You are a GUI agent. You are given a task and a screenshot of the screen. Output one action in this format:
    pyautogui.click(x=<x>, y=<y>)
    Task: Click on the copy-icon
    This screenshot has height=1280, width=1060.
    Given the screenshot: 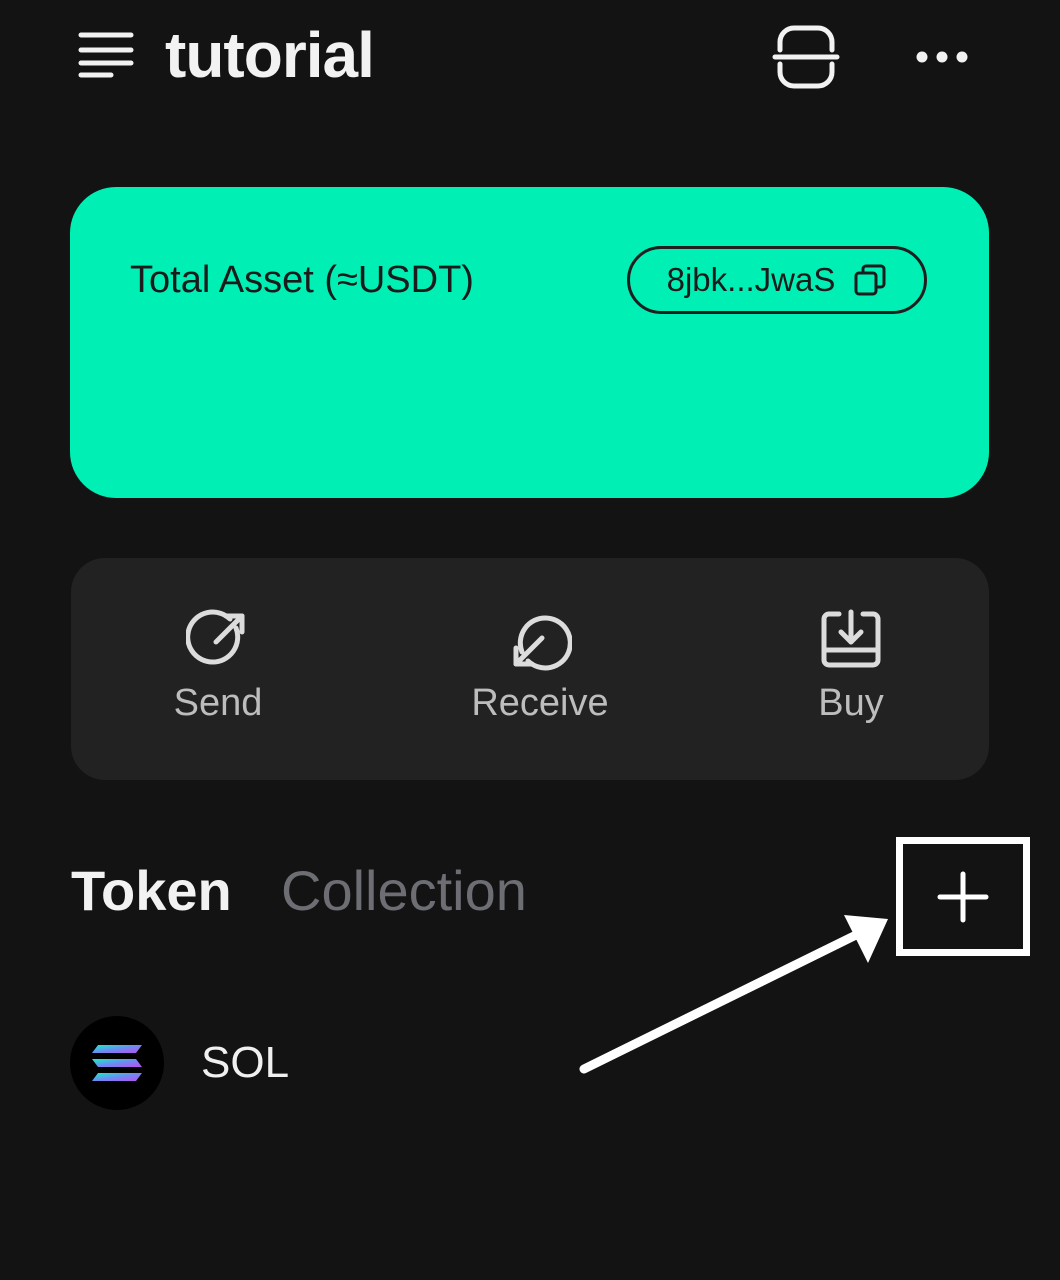 What is the action you would take?
    pyautogui.click(x=870, y=280)
    